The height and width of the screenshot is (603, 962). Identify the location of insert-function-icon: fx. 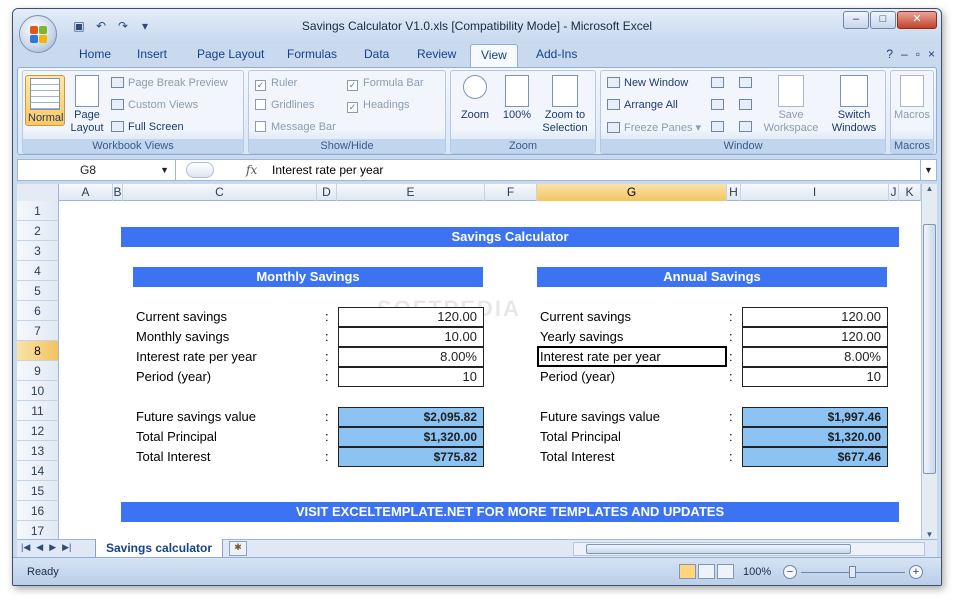
(251, 170).